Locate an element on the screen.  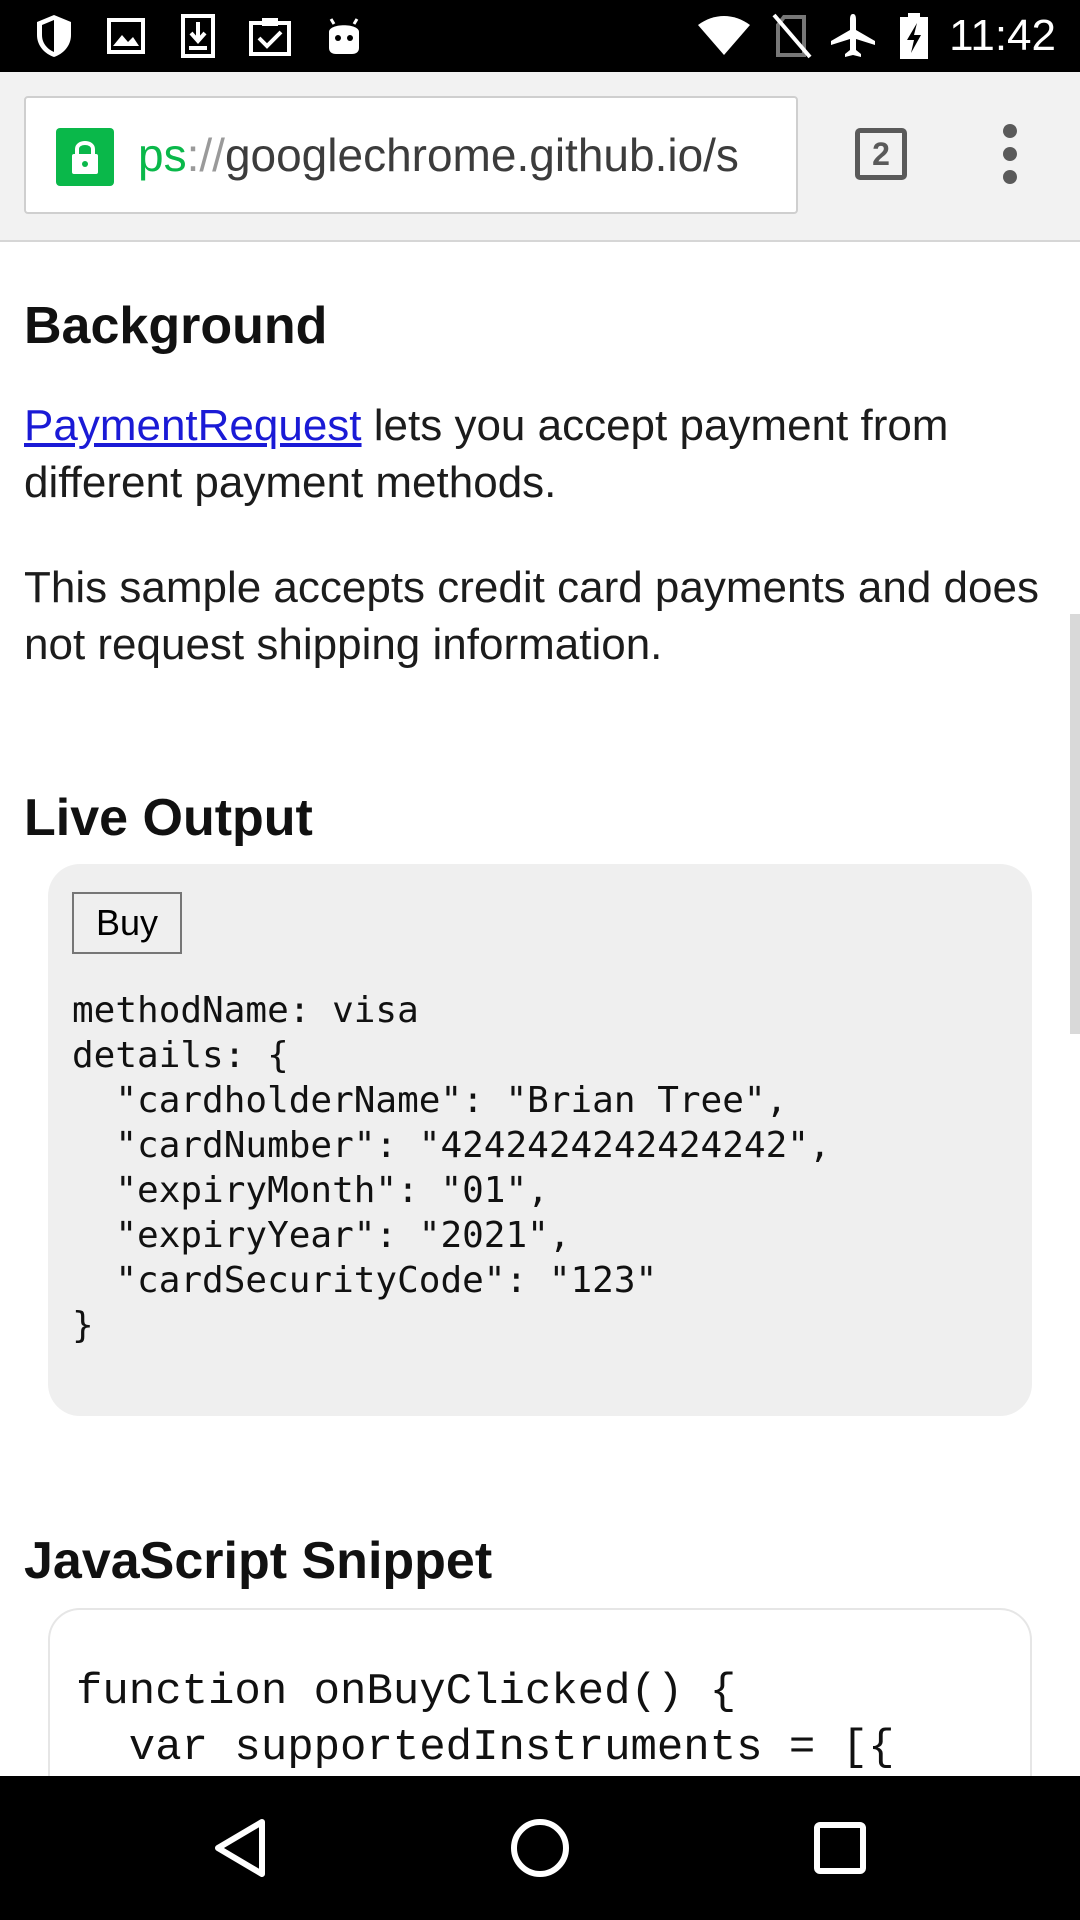
no-sim-icon is located at coordinates (792, 36).